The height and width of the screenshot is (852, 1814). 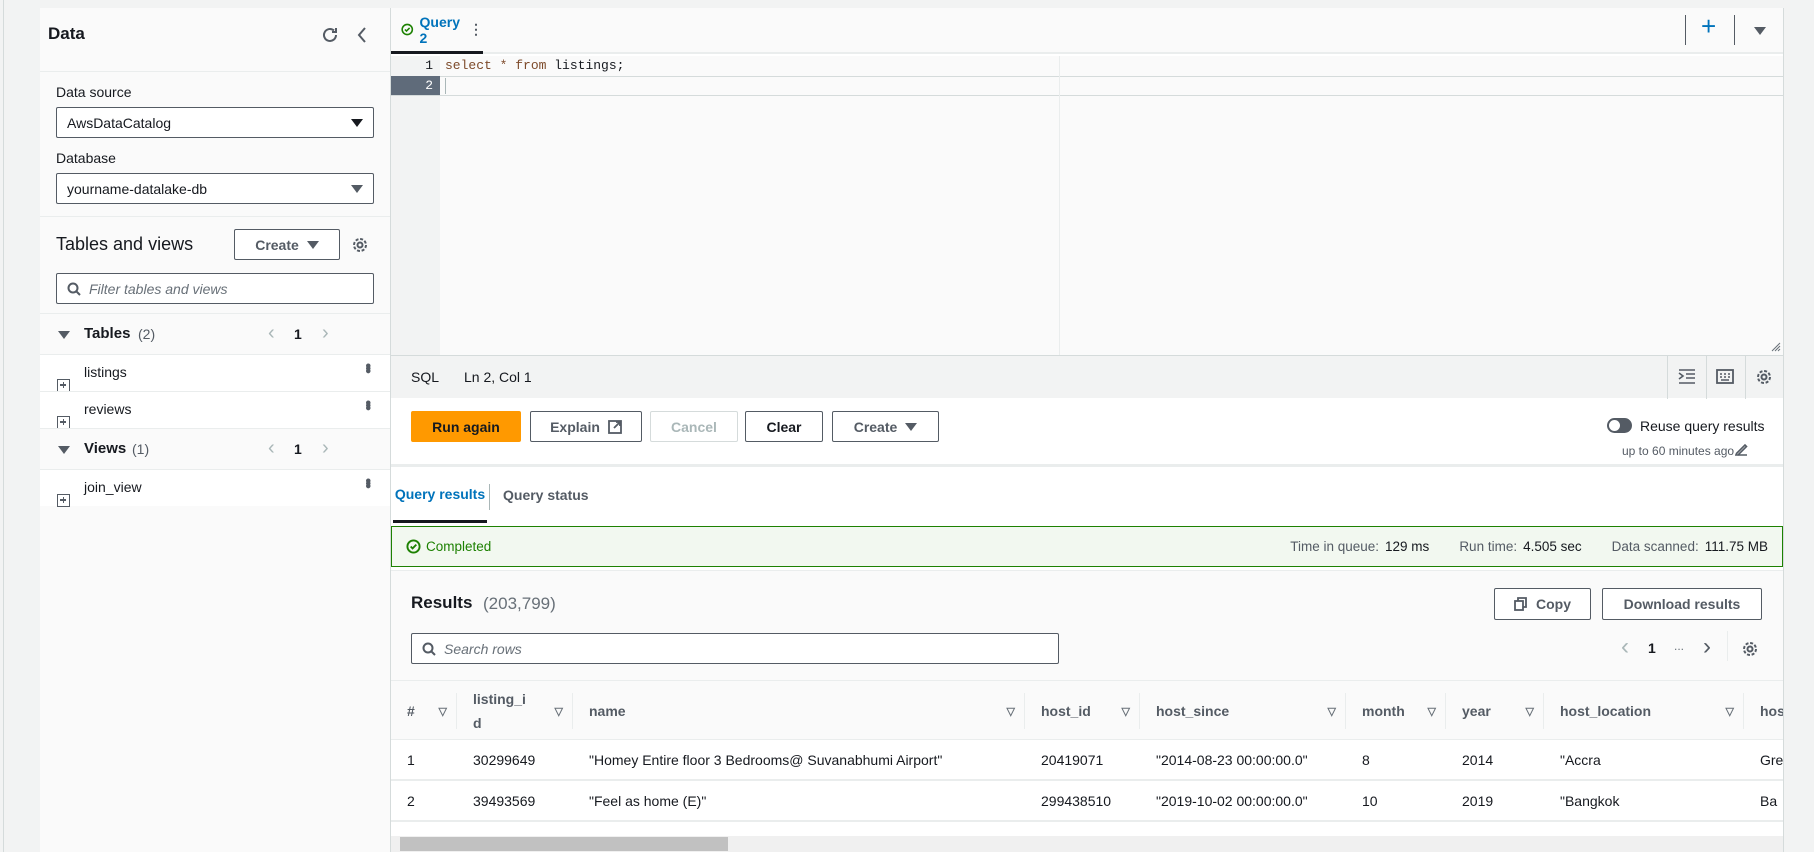 What do you see at coordinates (1741, 449) in the screenshot?
I see `edit-pencil-icon` at bounding box center [1741, 449].